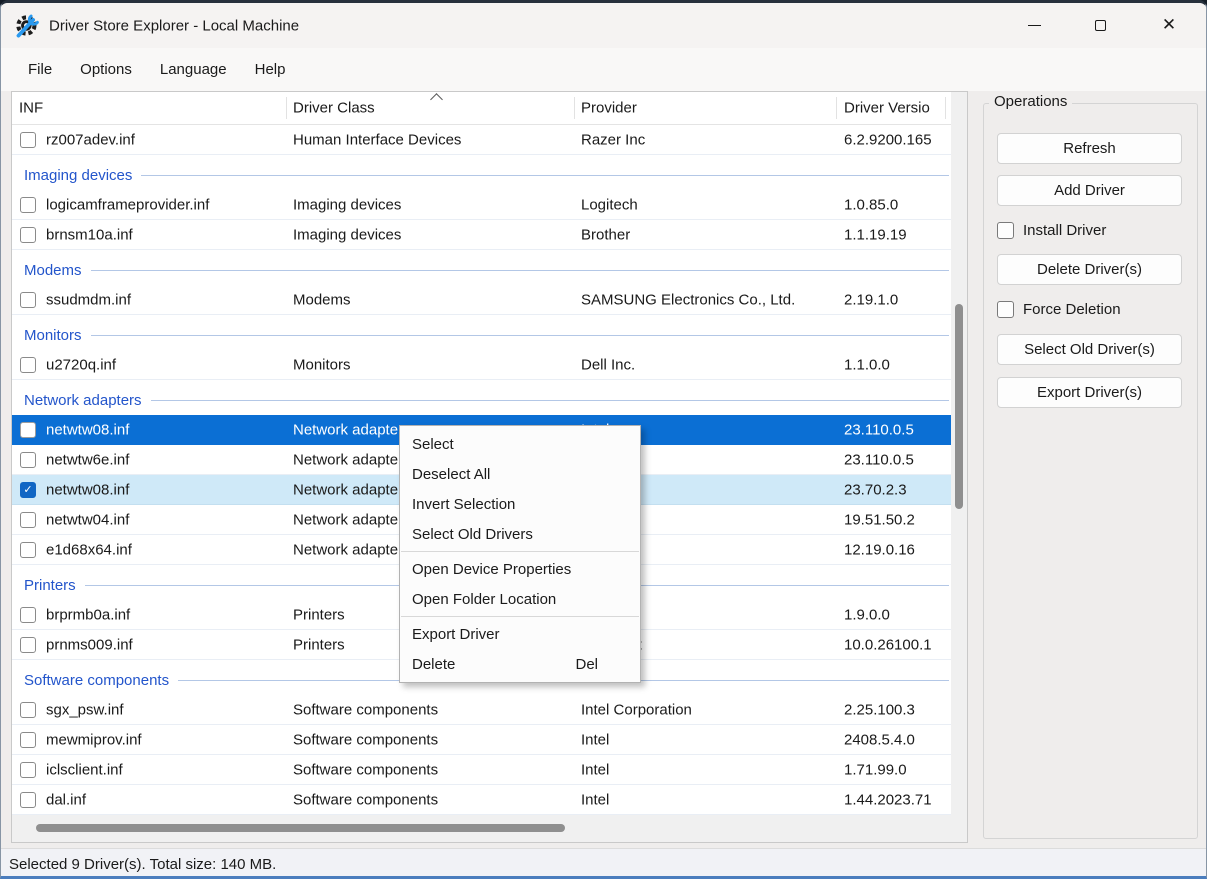 The width and height of the screenshot is (1207, 879). What do you see at coordinates (609, 108) in the screenshot?
I see `column-header-provider: Provider` at bounding box center [609, 108].